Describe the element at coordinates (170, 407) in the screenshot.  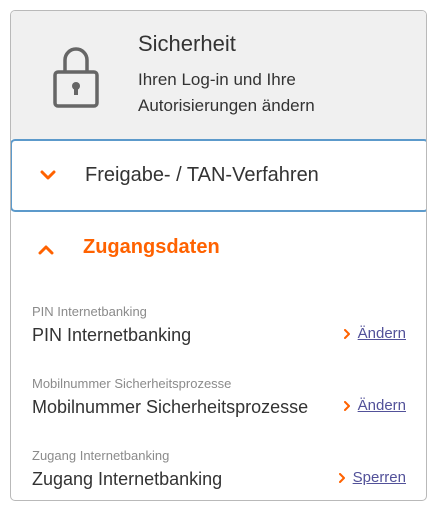
I see `row-title: Mobilnummer Sicherheitsprozesse` at that location.